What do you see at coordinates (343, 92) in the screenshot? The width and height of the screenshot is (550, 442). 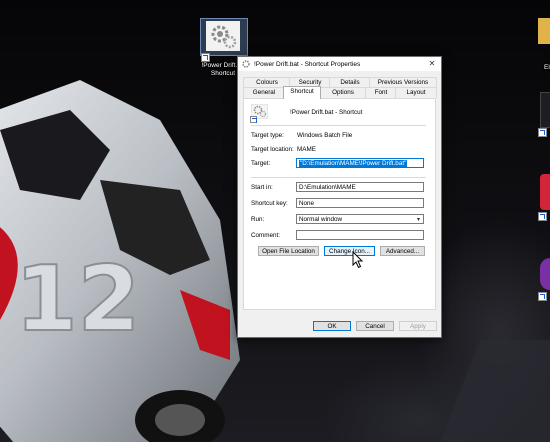 I see `tab-options: Options` at bounding box center [343, 92].